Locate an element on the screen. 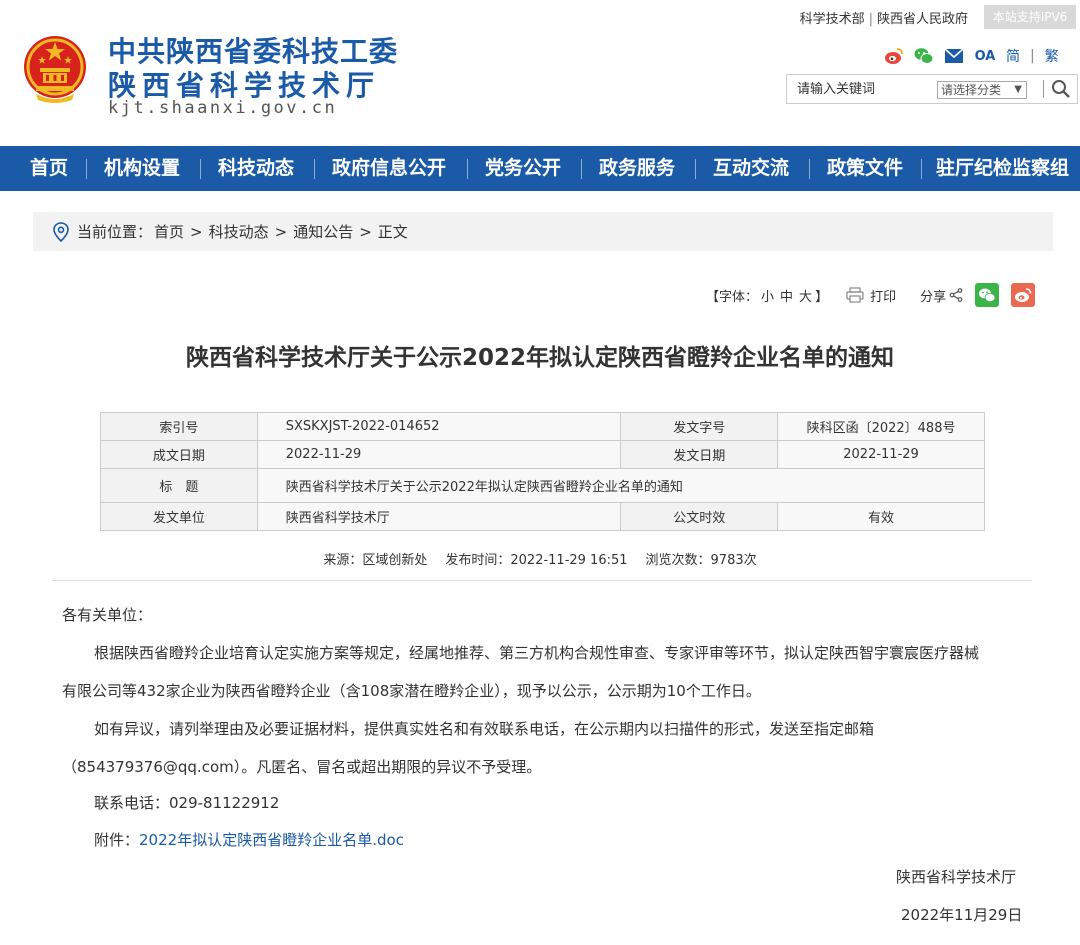  meta-value-index: SXSKXJST-2022-014652 is located at coordinates (439, 426).